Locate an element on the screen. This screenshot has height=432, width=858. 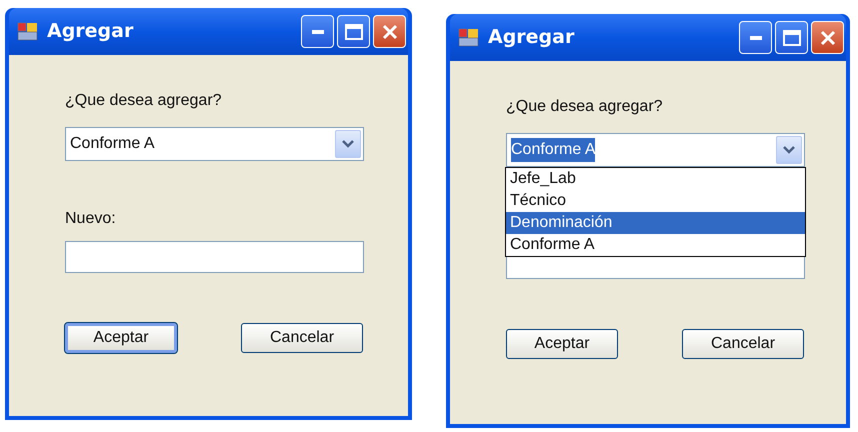
dropdown-option: Técnico is located at coordinates (655, 201).